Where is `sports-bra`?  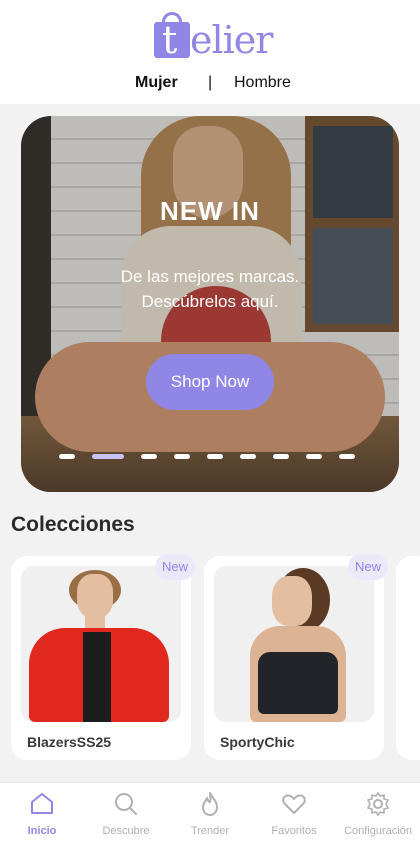
sports-bra is located at coordinates (298, 683).